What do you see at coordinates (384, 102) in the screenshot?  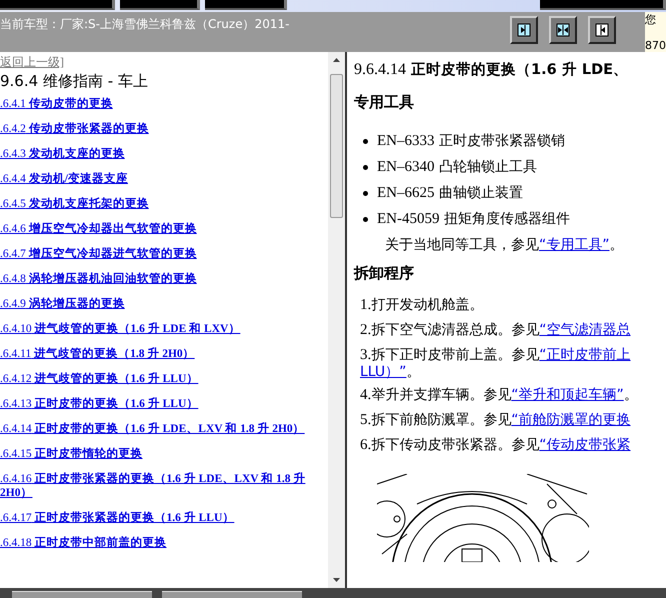 I see `tools-heading: 专用工具` at bounding box center [384, 102].